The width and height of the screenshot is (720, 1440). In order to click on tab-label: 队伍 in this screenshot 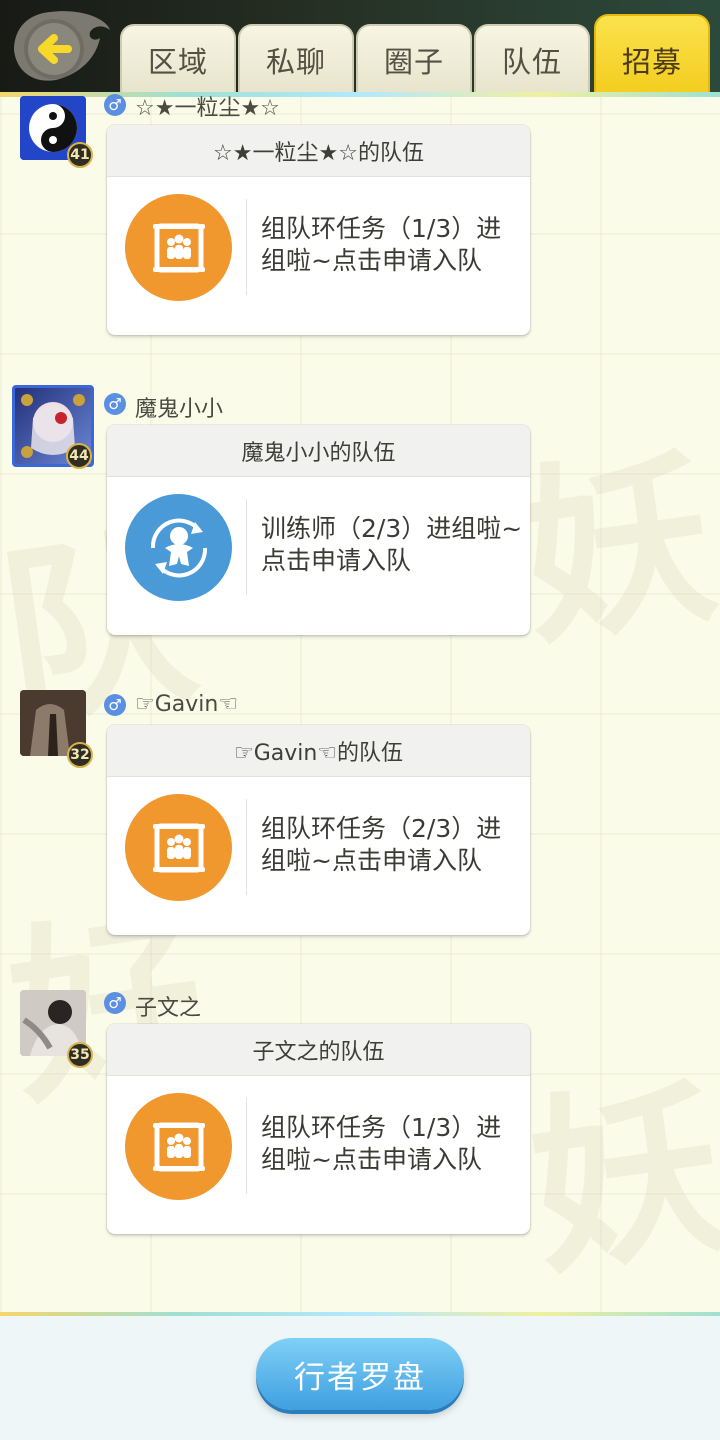, I will do `click(531, 62)`.